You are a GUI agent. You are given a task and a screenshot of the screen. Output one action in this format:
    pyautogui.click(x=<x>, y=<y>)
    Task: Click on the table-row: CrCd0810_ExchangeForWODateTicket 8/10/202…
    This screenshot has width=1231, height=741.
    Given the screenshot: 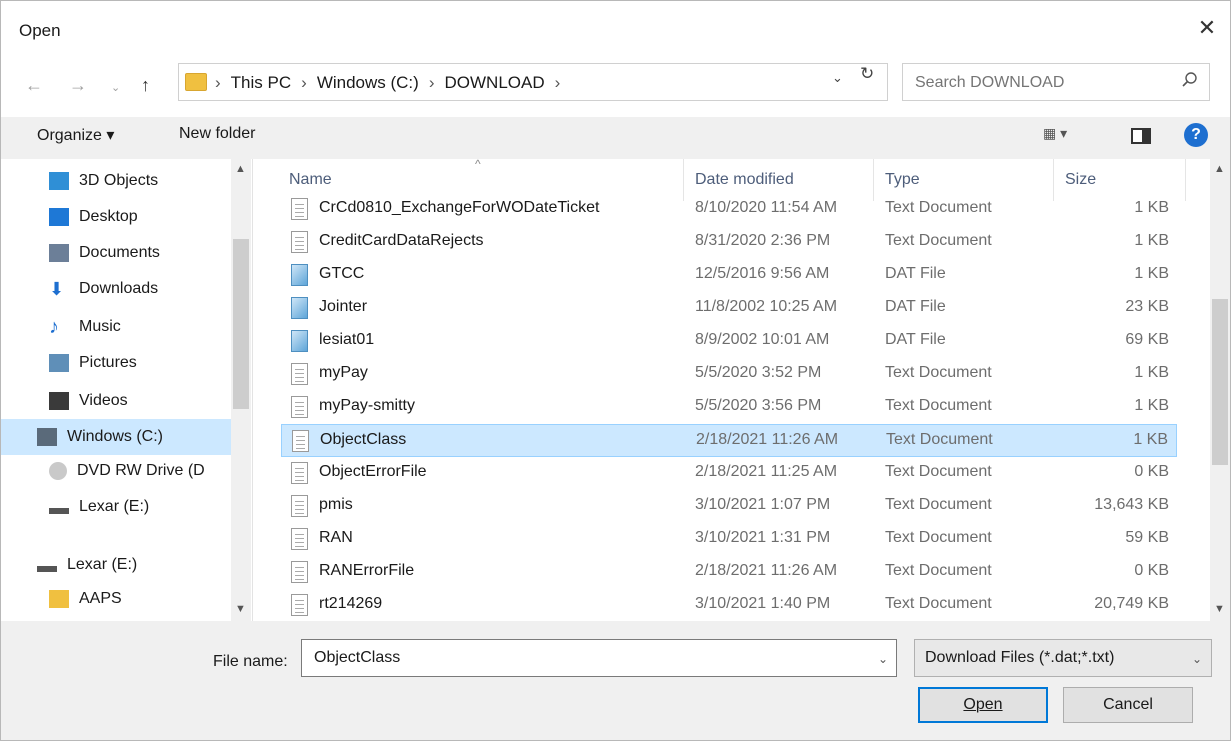 What is the action you would take?
    pyautogui.click(x=729, y=209)
    